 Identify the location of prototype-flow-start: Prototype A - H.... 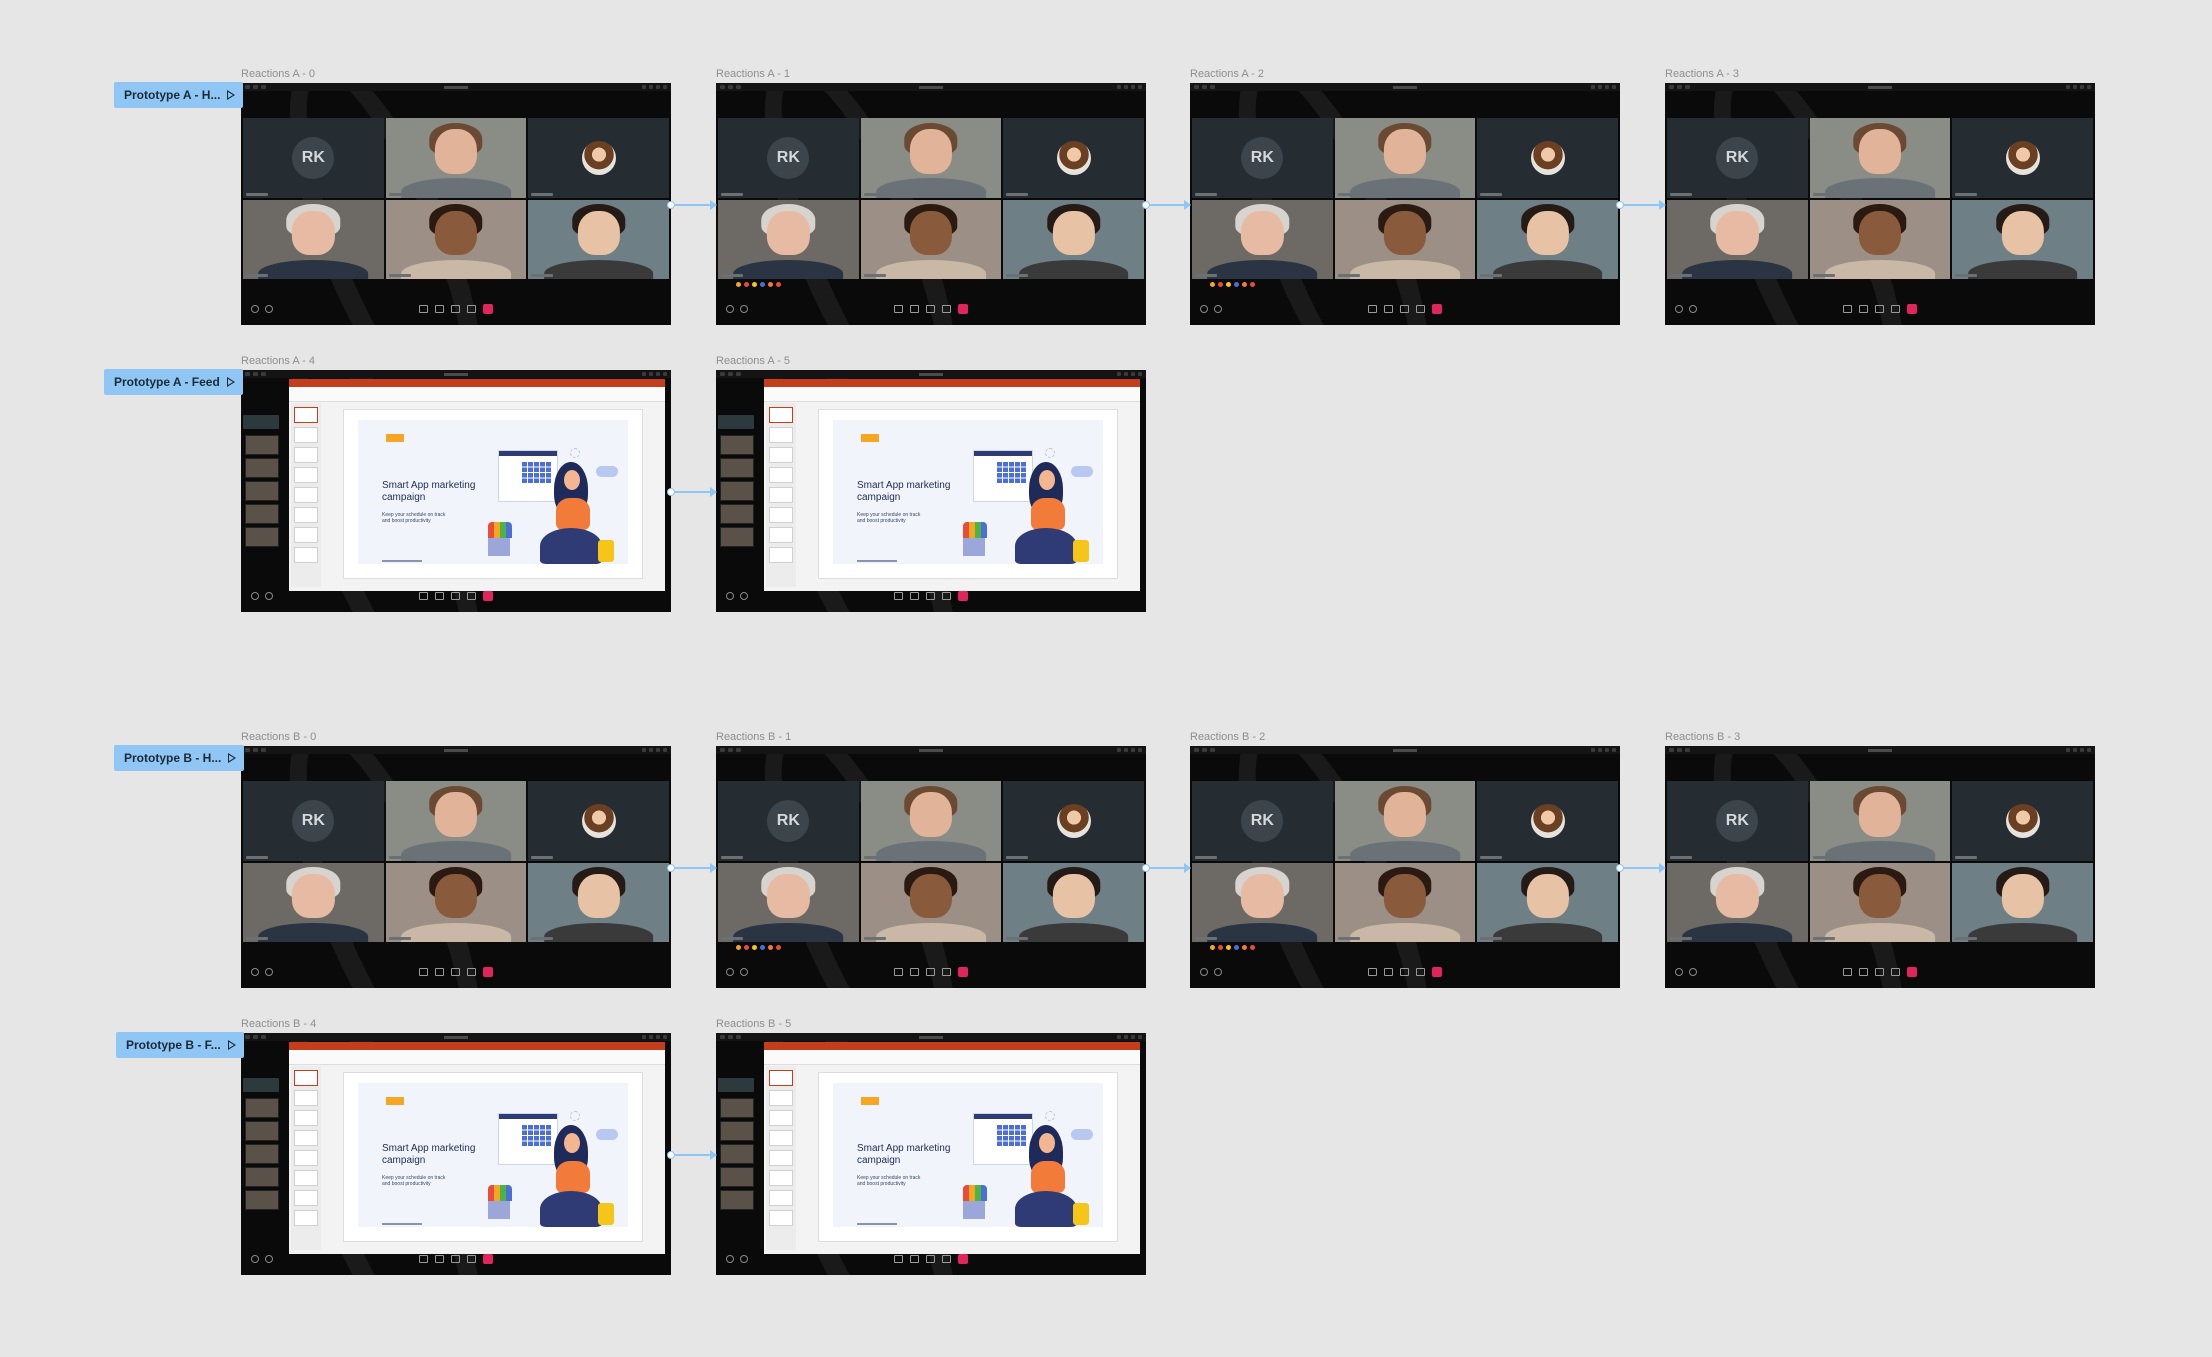
(179, 95).